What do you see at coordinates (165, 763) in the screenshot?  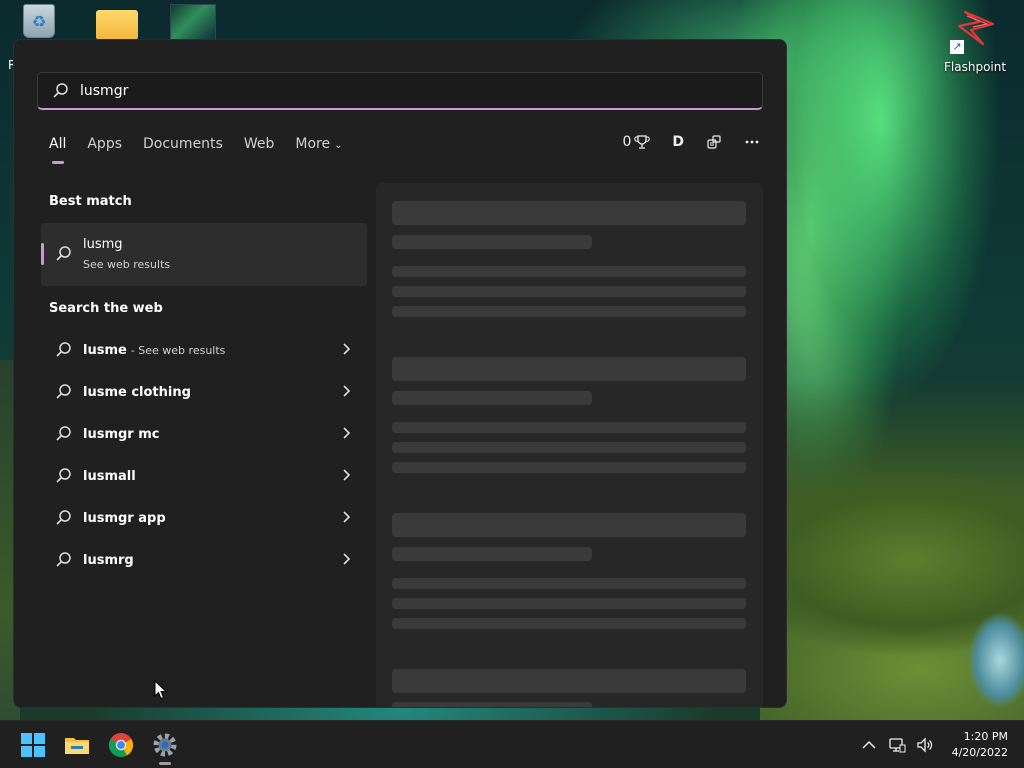 I see `running-indicator` at bounding box center [165, 763].